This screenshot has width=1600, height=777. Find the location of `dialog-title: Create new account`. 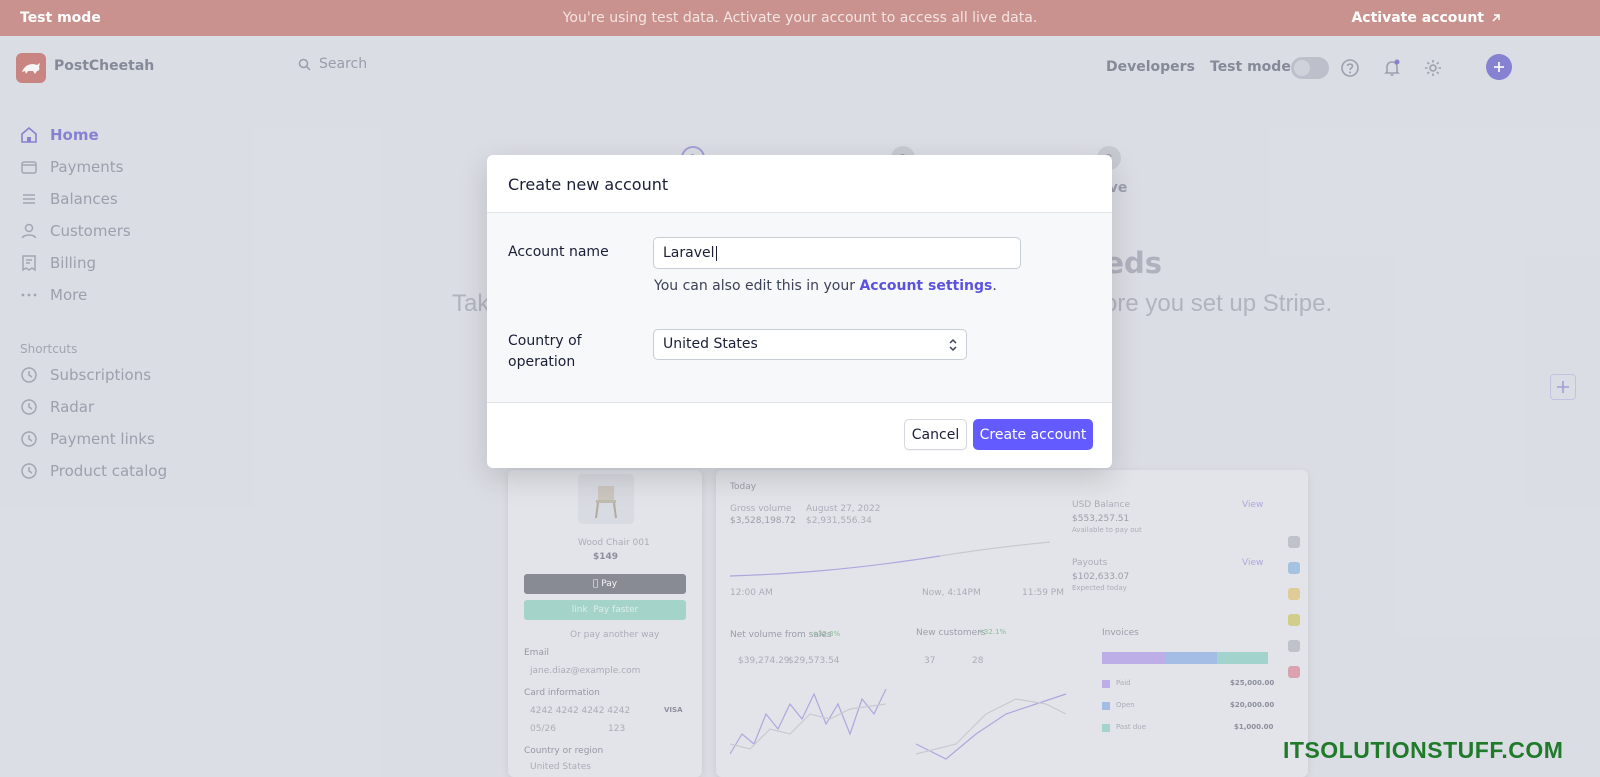

dialog-title: Create new account is located at coordinates (799, 184).